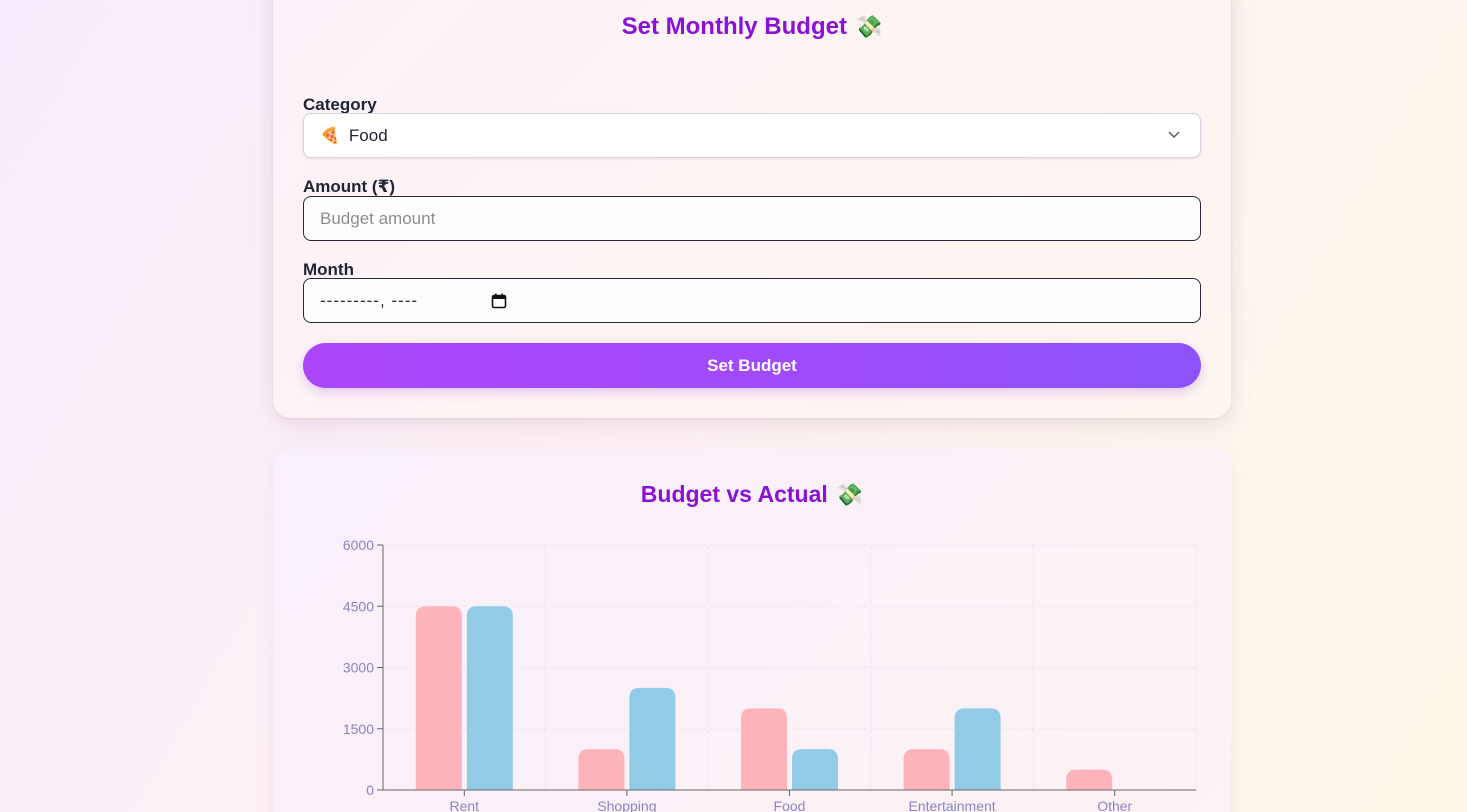 Image resolution: width=1467 pixels, height=812 pixels. What do you see at coordinates (752, 135) in the screenshot?
I see `category-select: 🍕 Food` at bounding box center [752, 135].